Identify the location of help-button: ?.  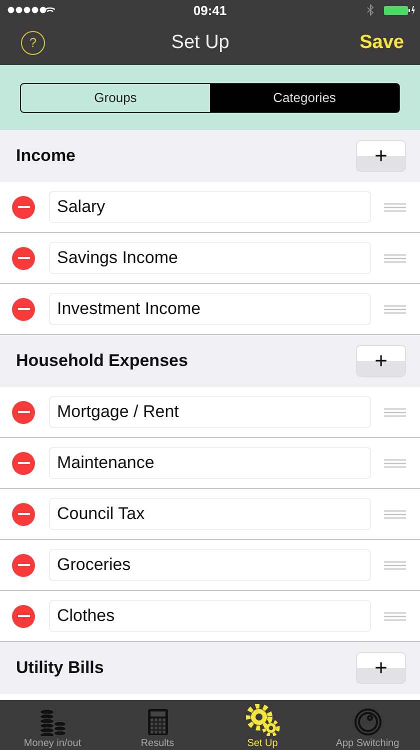
(33, 42).